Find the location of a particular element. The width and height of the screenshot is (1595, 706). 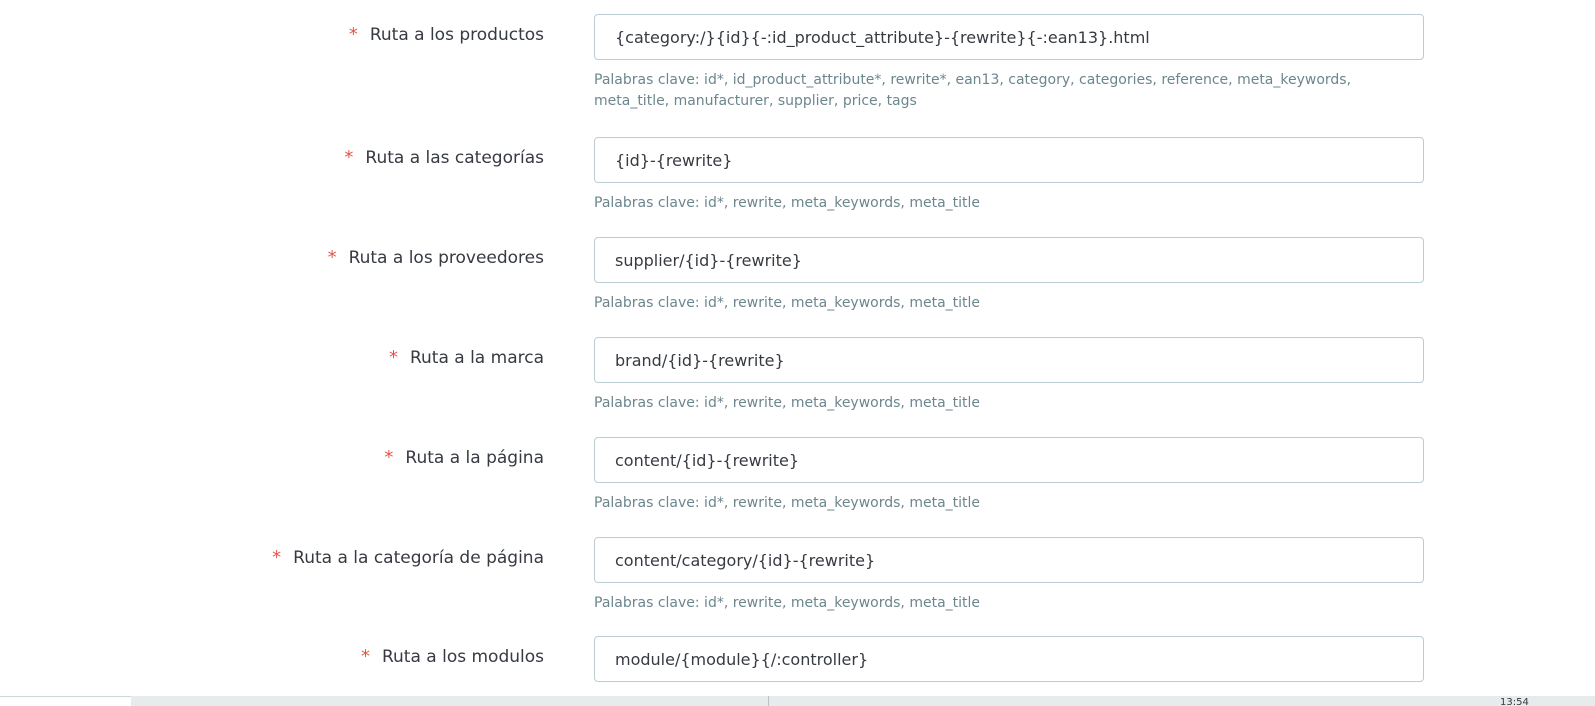

route-label-text: Ruta a los proveedores is located at coordinates (446, 258).